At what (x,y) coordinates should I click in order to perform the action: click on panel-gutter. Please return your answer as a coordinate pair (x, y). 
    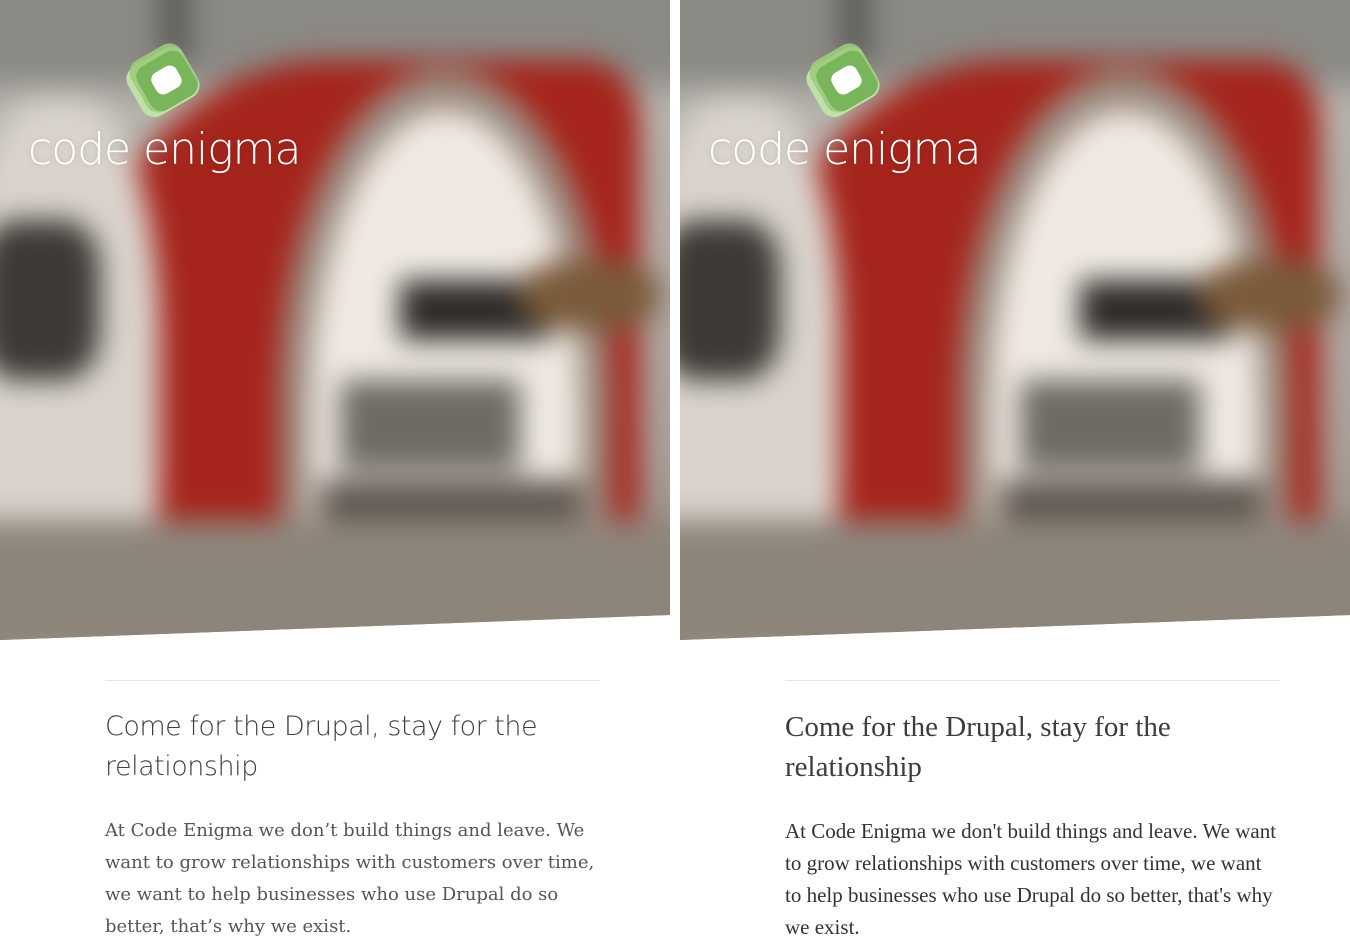
    Looking at the image, I should click on (675, 470).